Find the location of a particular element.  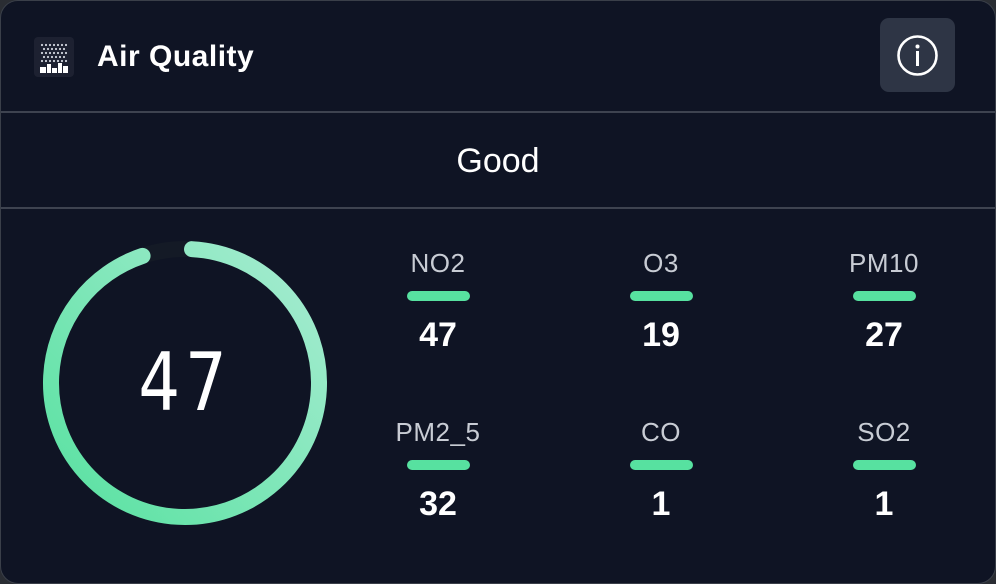

metric-label: PM2_5 is located at coordinates (438, 432).